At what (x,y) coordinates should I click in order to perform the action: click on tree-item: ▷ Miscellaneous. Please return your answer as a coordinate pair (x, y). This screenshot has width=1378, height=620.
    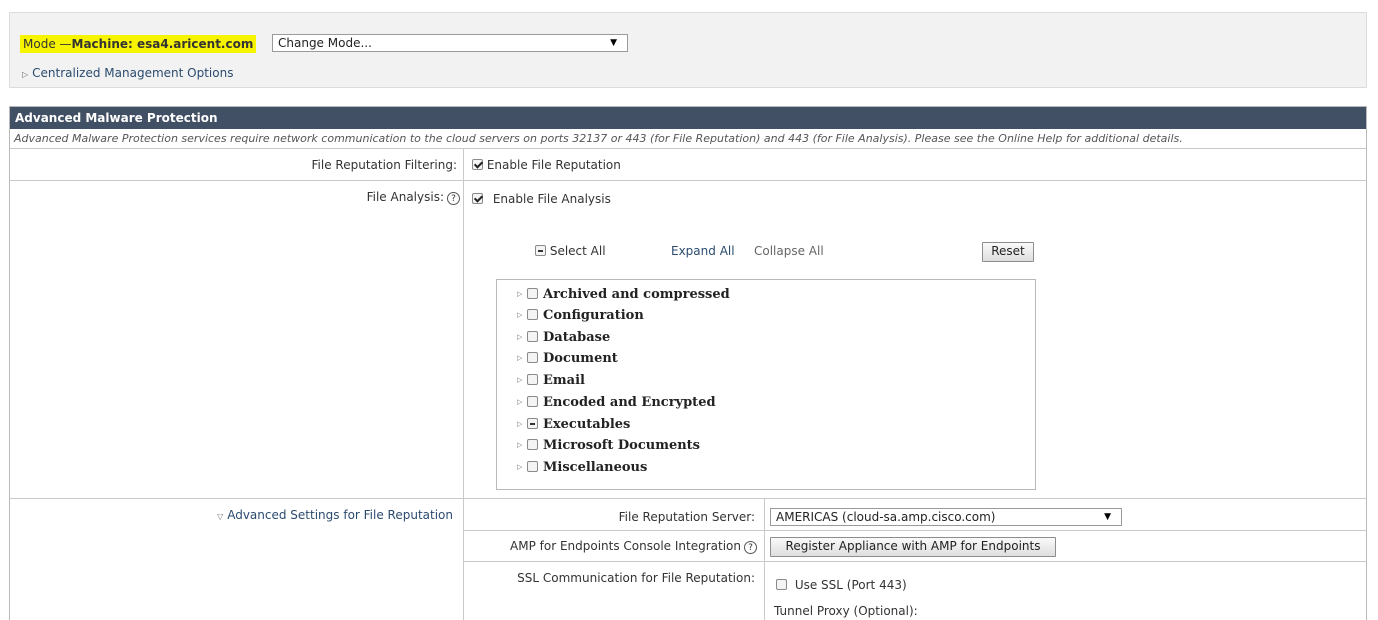
    Looking at the image, I should click on (582, 467).